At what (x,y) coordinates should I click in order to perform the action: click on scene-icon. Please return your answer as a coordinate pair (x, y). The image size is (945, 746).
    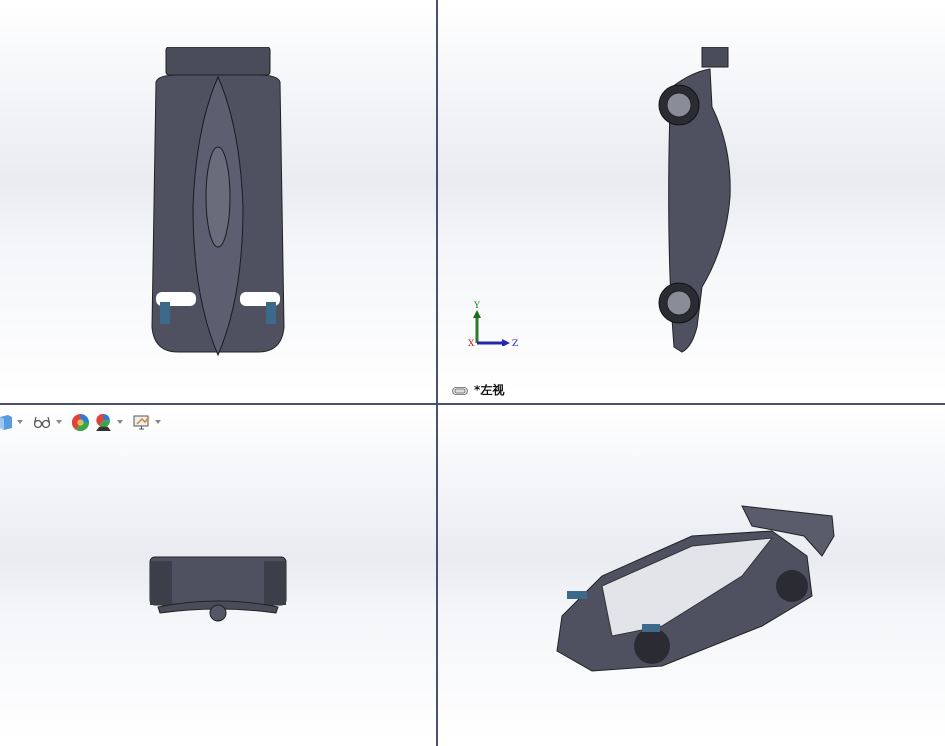
    Looking at the image, I should click on (103, 422).